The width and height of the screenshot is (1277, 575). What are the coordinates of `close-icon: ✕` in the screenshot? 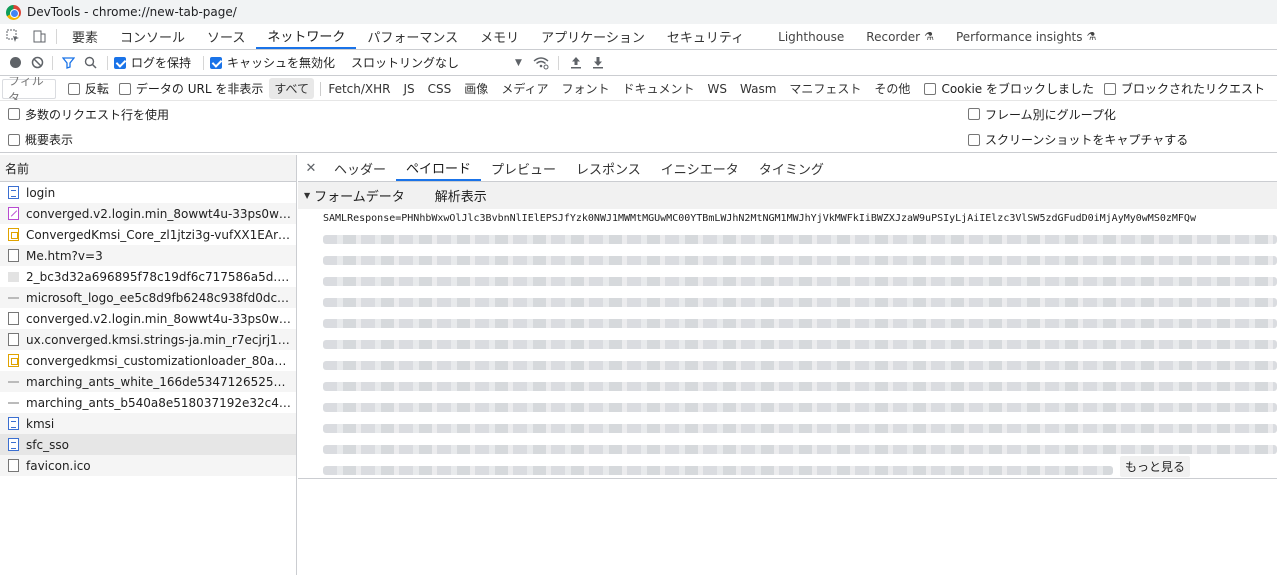 It's located at (311, 168).